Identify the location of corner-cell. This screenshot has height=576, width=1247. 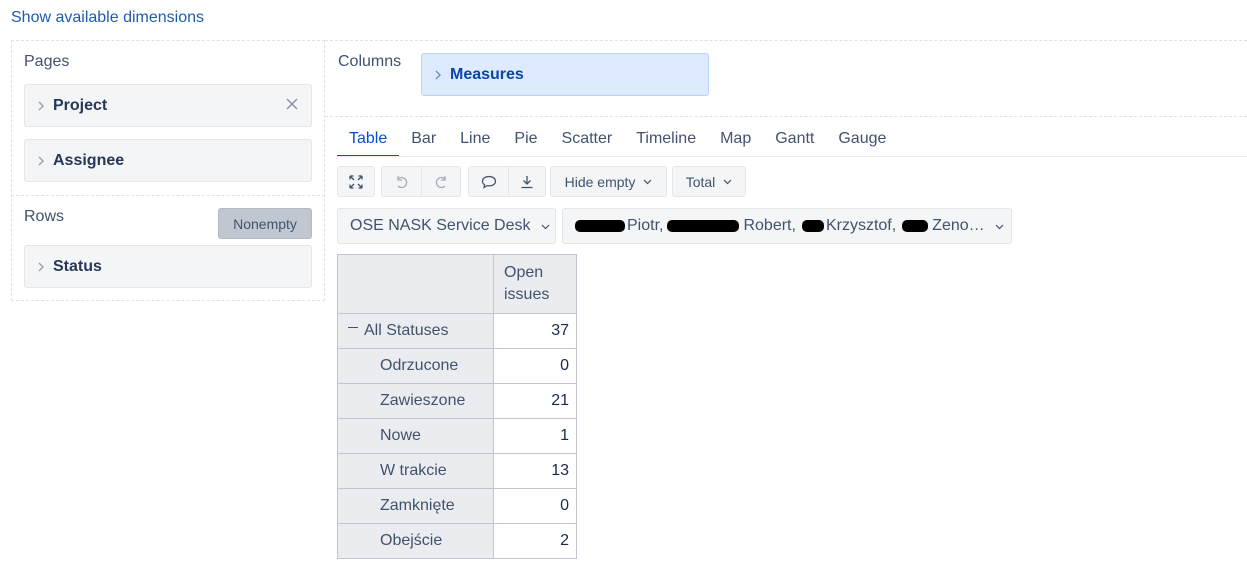
(415, 284).